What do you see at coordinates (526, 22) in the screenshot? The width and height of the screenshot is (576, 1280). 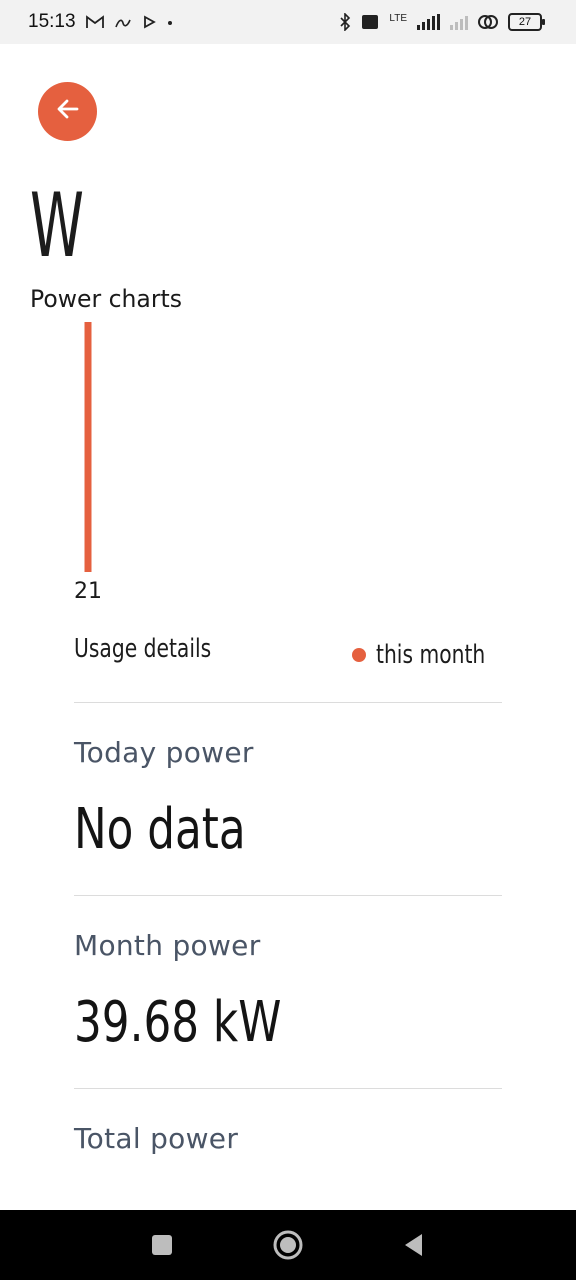 I see `battery-icon: 27` at bounding box center [526, 22].